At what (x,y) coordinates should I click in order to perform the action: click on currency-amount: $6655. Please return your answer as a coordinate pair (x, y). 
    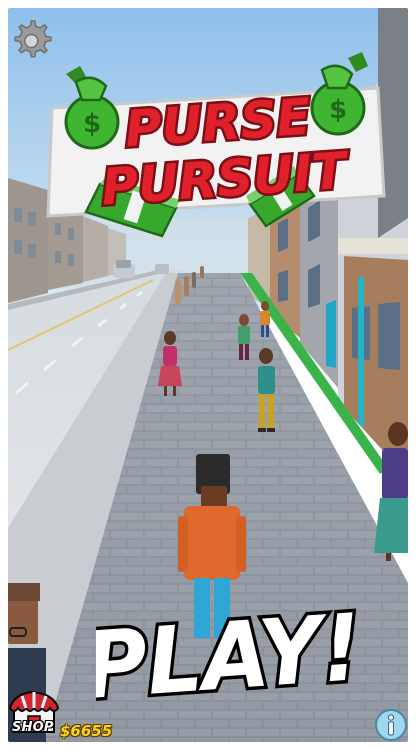
    Looking at the image, I should click on (86, 731).